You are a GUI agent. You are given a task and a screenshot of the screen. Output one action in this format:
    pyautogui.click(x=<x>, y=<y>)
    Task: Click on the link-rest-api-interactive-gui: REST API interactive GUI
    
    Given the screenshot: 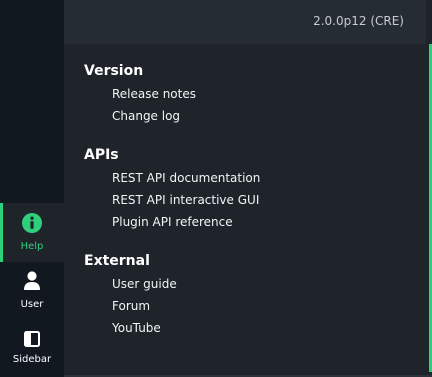 What is the action you would take?
    pyautogui.click(x=185, y=200)
    